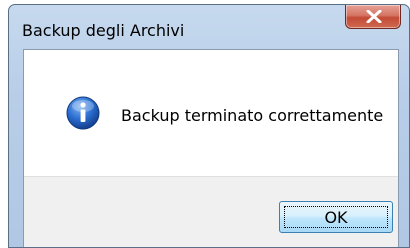 Image resolution: width=410 pixels, height=248 pixels. Describe the element at coordinates (252, 115) in the screenshot. I see `message-text: Backup terminato correttamente` at that location.